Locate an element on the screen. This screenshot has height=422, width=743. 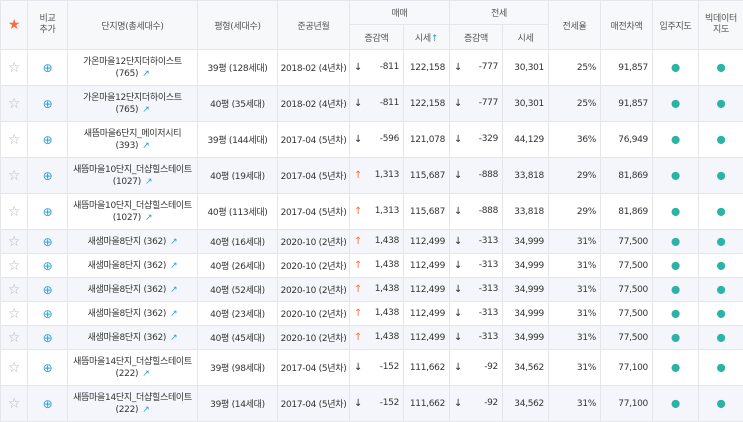
rent-rate-header: 전세율 is located at coordinates (575, 25).